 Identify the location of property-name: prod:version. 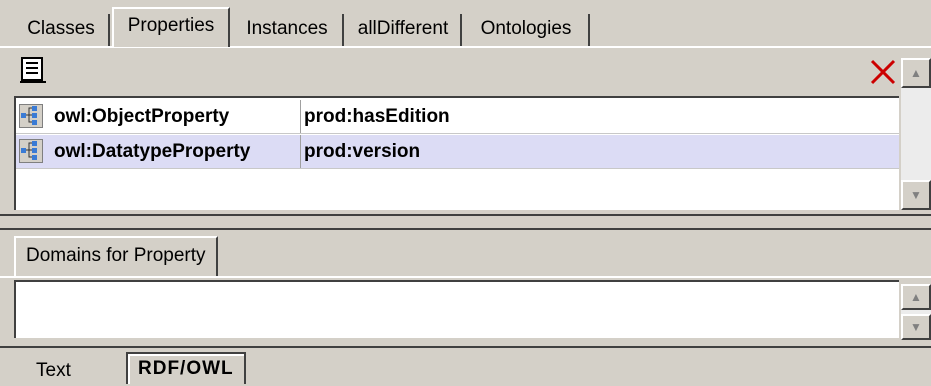
(362, 151).